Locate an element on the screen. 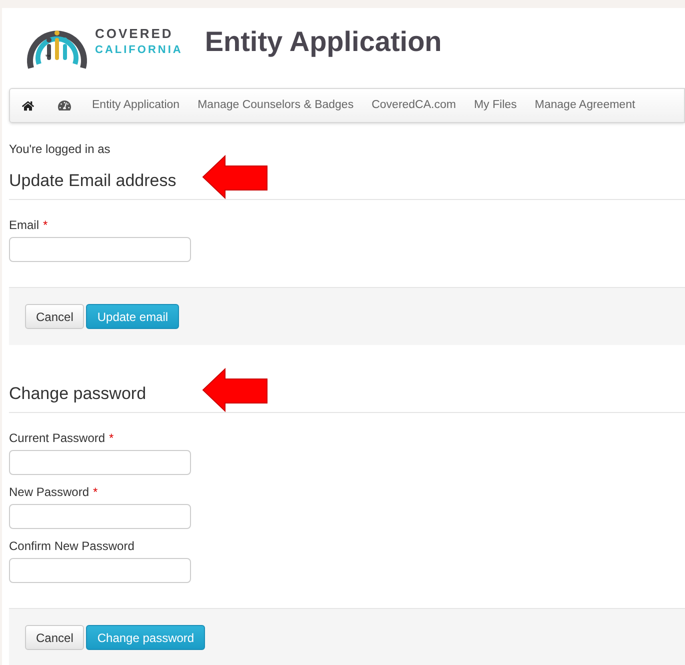 This screenshot has width=685, height=665. nav-link: CoveredCA.com is located at coordinates (413, 105).